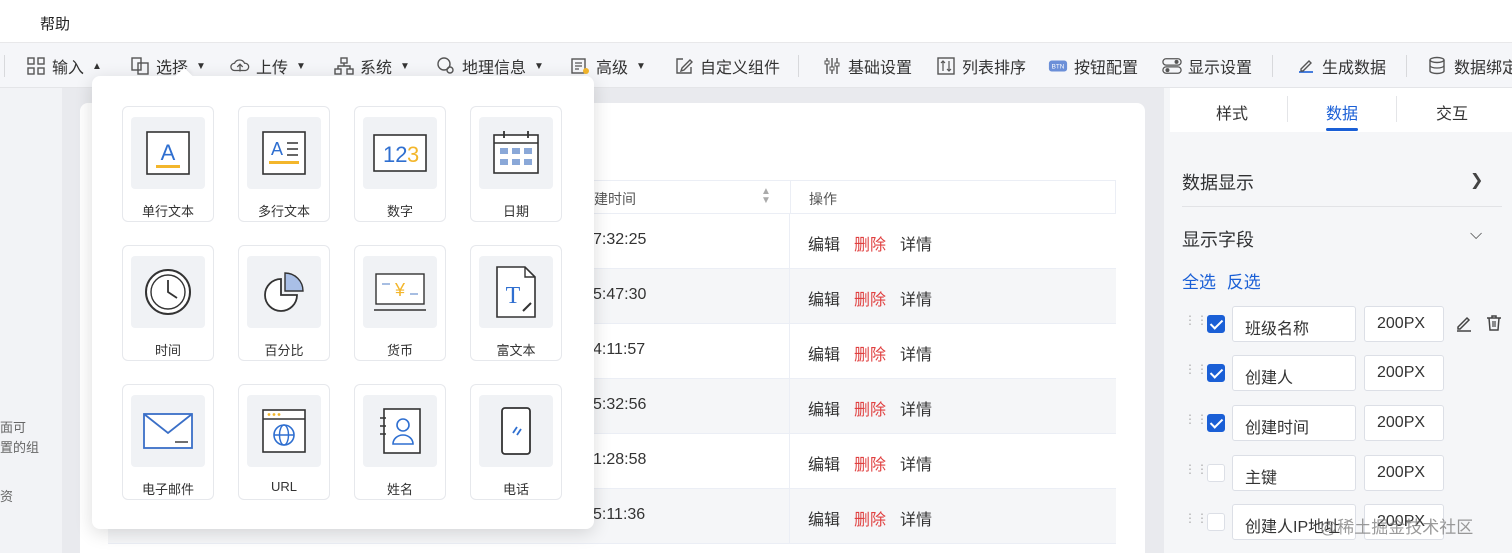  Describe the element at coordinates (400, 303) in the screenshot. I see `tile-currency: ¥ 货币` at that location.